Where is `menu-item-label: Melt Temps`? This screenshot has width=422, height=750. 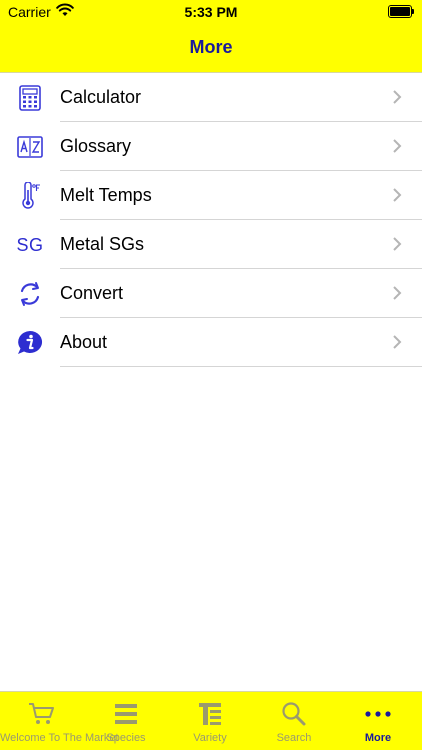 menu-item-label: Melt Temps is located at coordinates (106, 195).